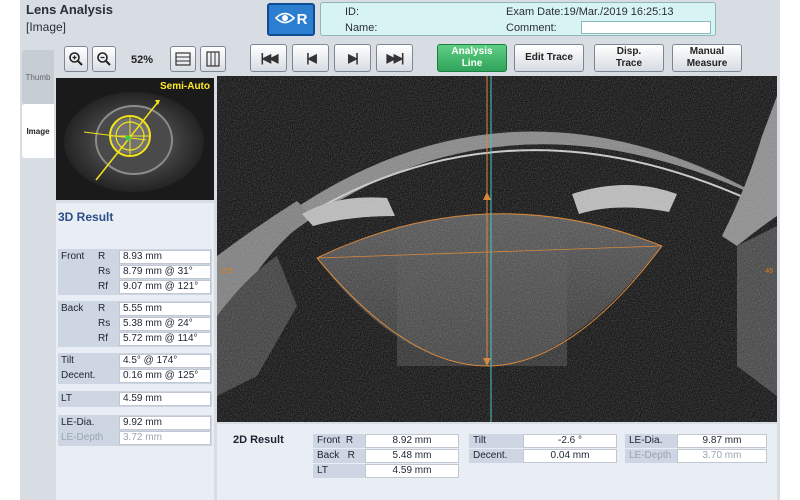  I want to click on name-label: Name:, so click(361, 28).